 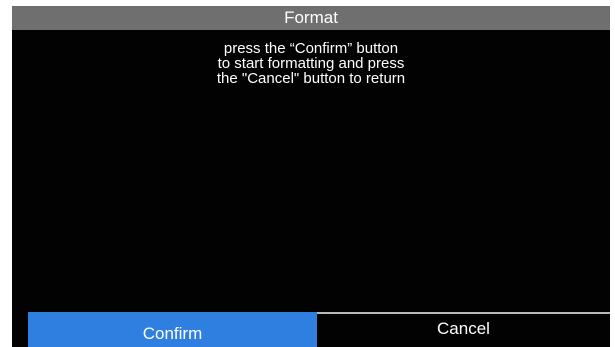 I want to click on message-line-2: to start formatting and press, so click(x=311, y=63).